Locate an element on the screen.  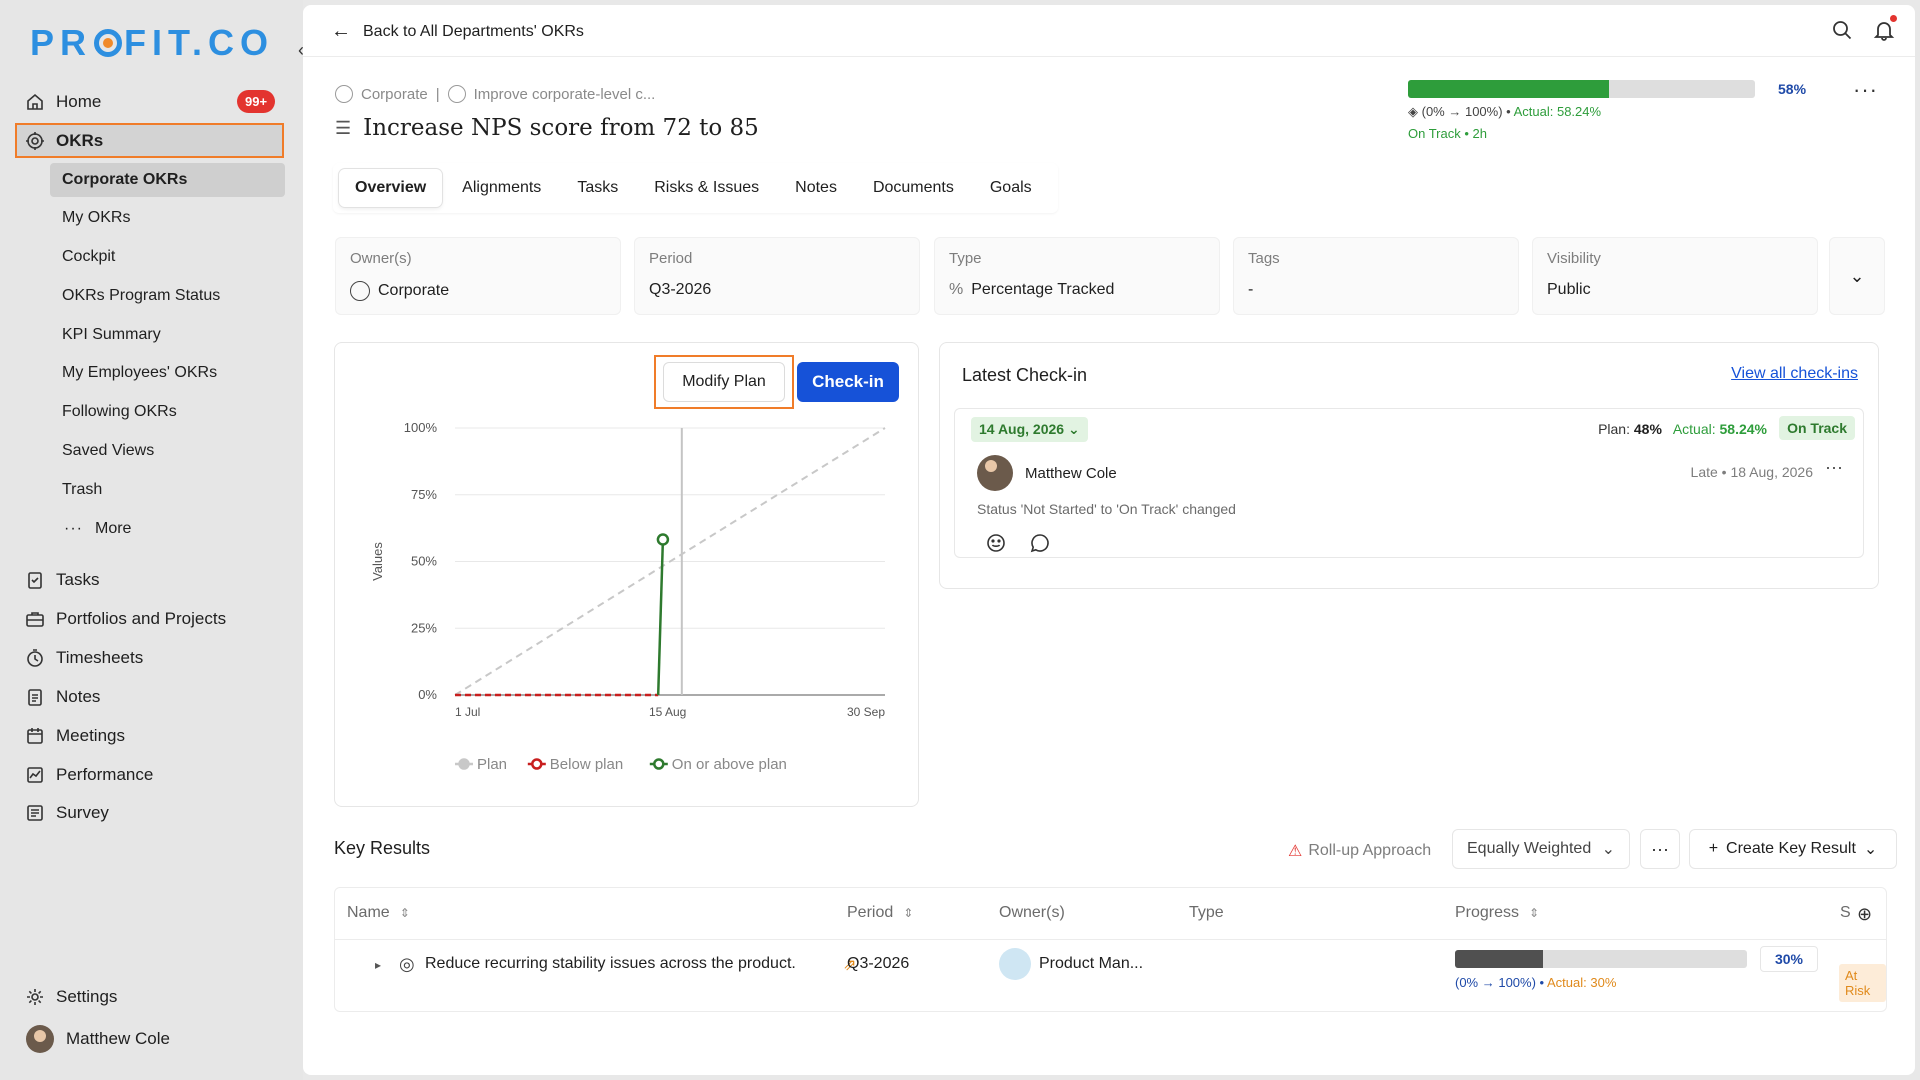
column-period: Period ⇕ is located at coordinates (880, 913).